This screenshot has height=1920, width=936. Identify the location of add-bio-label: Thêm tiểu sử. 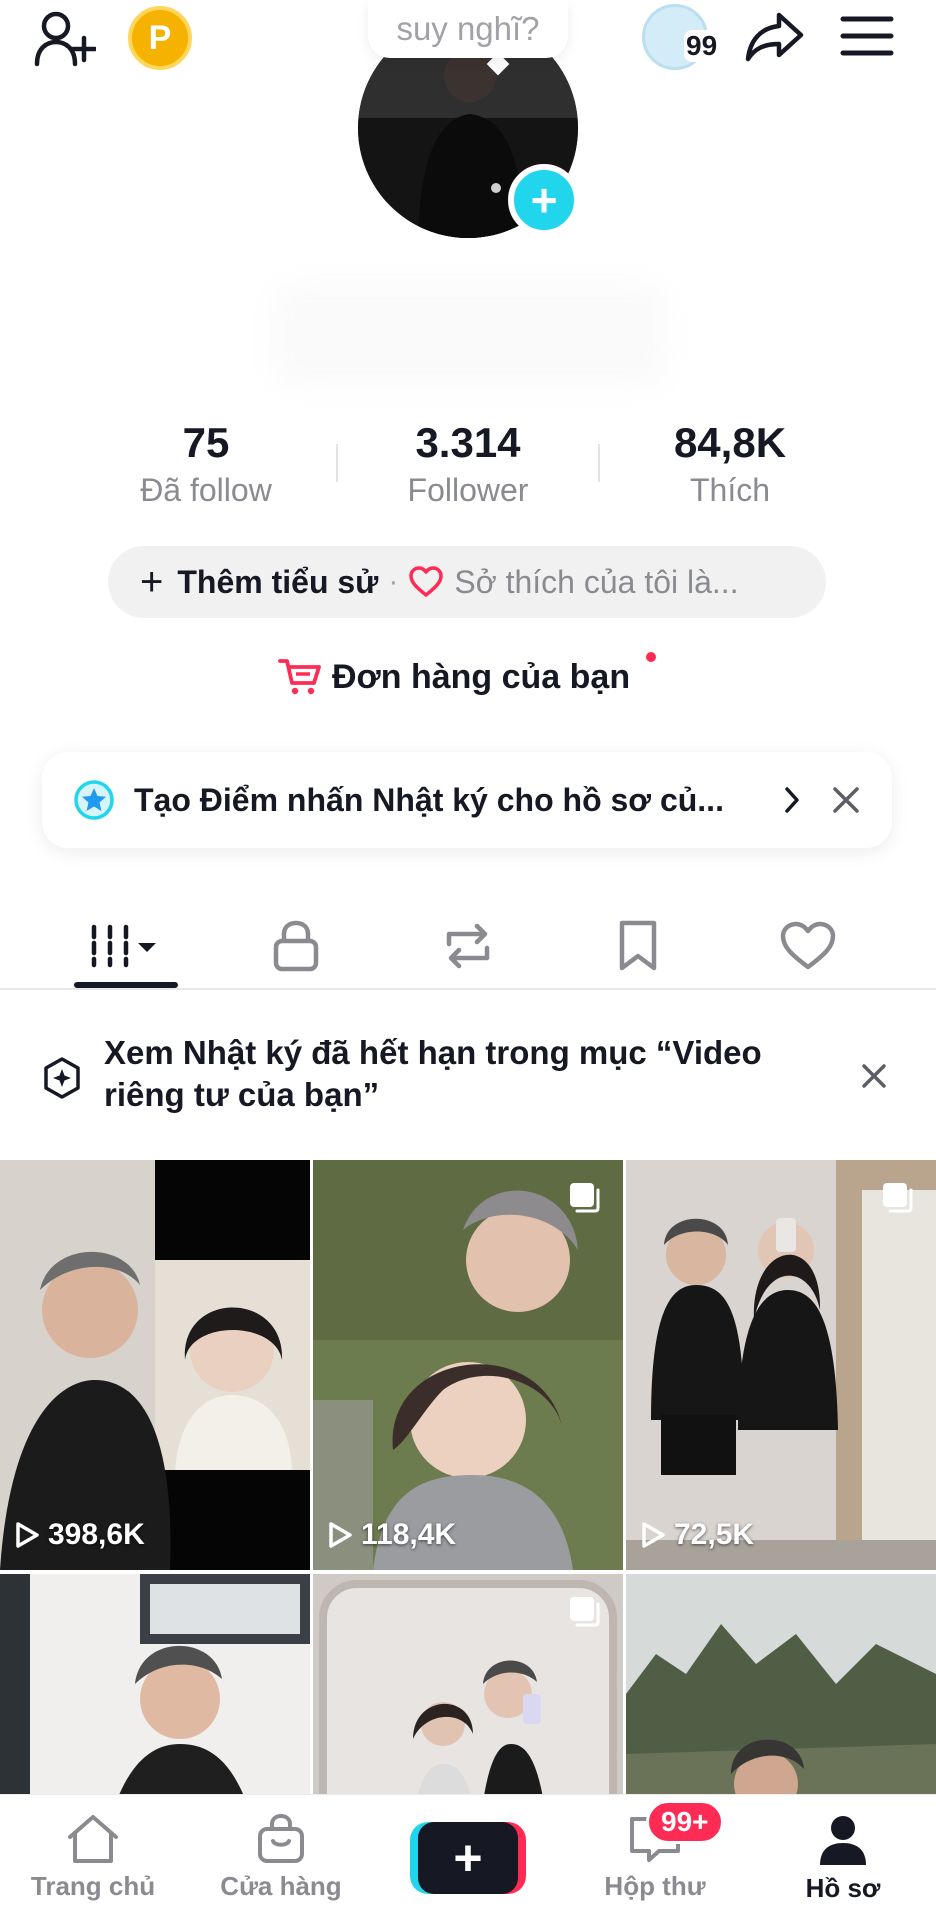
(278, 581).